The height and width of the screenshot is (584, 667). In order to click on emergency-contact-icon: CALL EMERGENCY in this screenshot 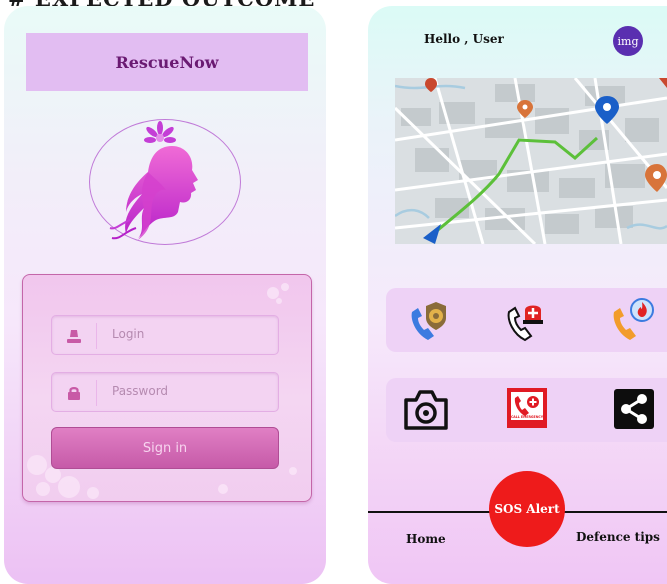, I will do `click(527, 408)`.